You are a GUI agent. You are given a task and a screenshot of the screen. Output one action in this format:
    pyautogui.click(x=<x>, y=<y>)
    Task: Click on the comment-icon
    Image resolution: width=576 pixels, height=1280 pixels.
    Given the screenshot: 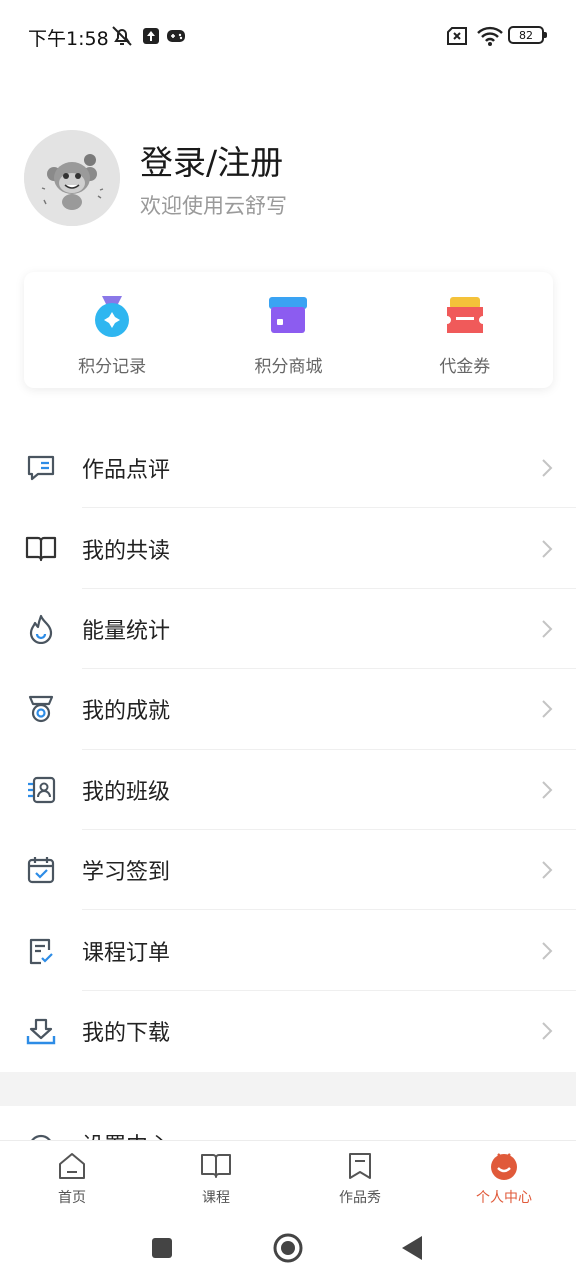 What is the action you would take?
    pyautogui.click(x=41, y=468)
    